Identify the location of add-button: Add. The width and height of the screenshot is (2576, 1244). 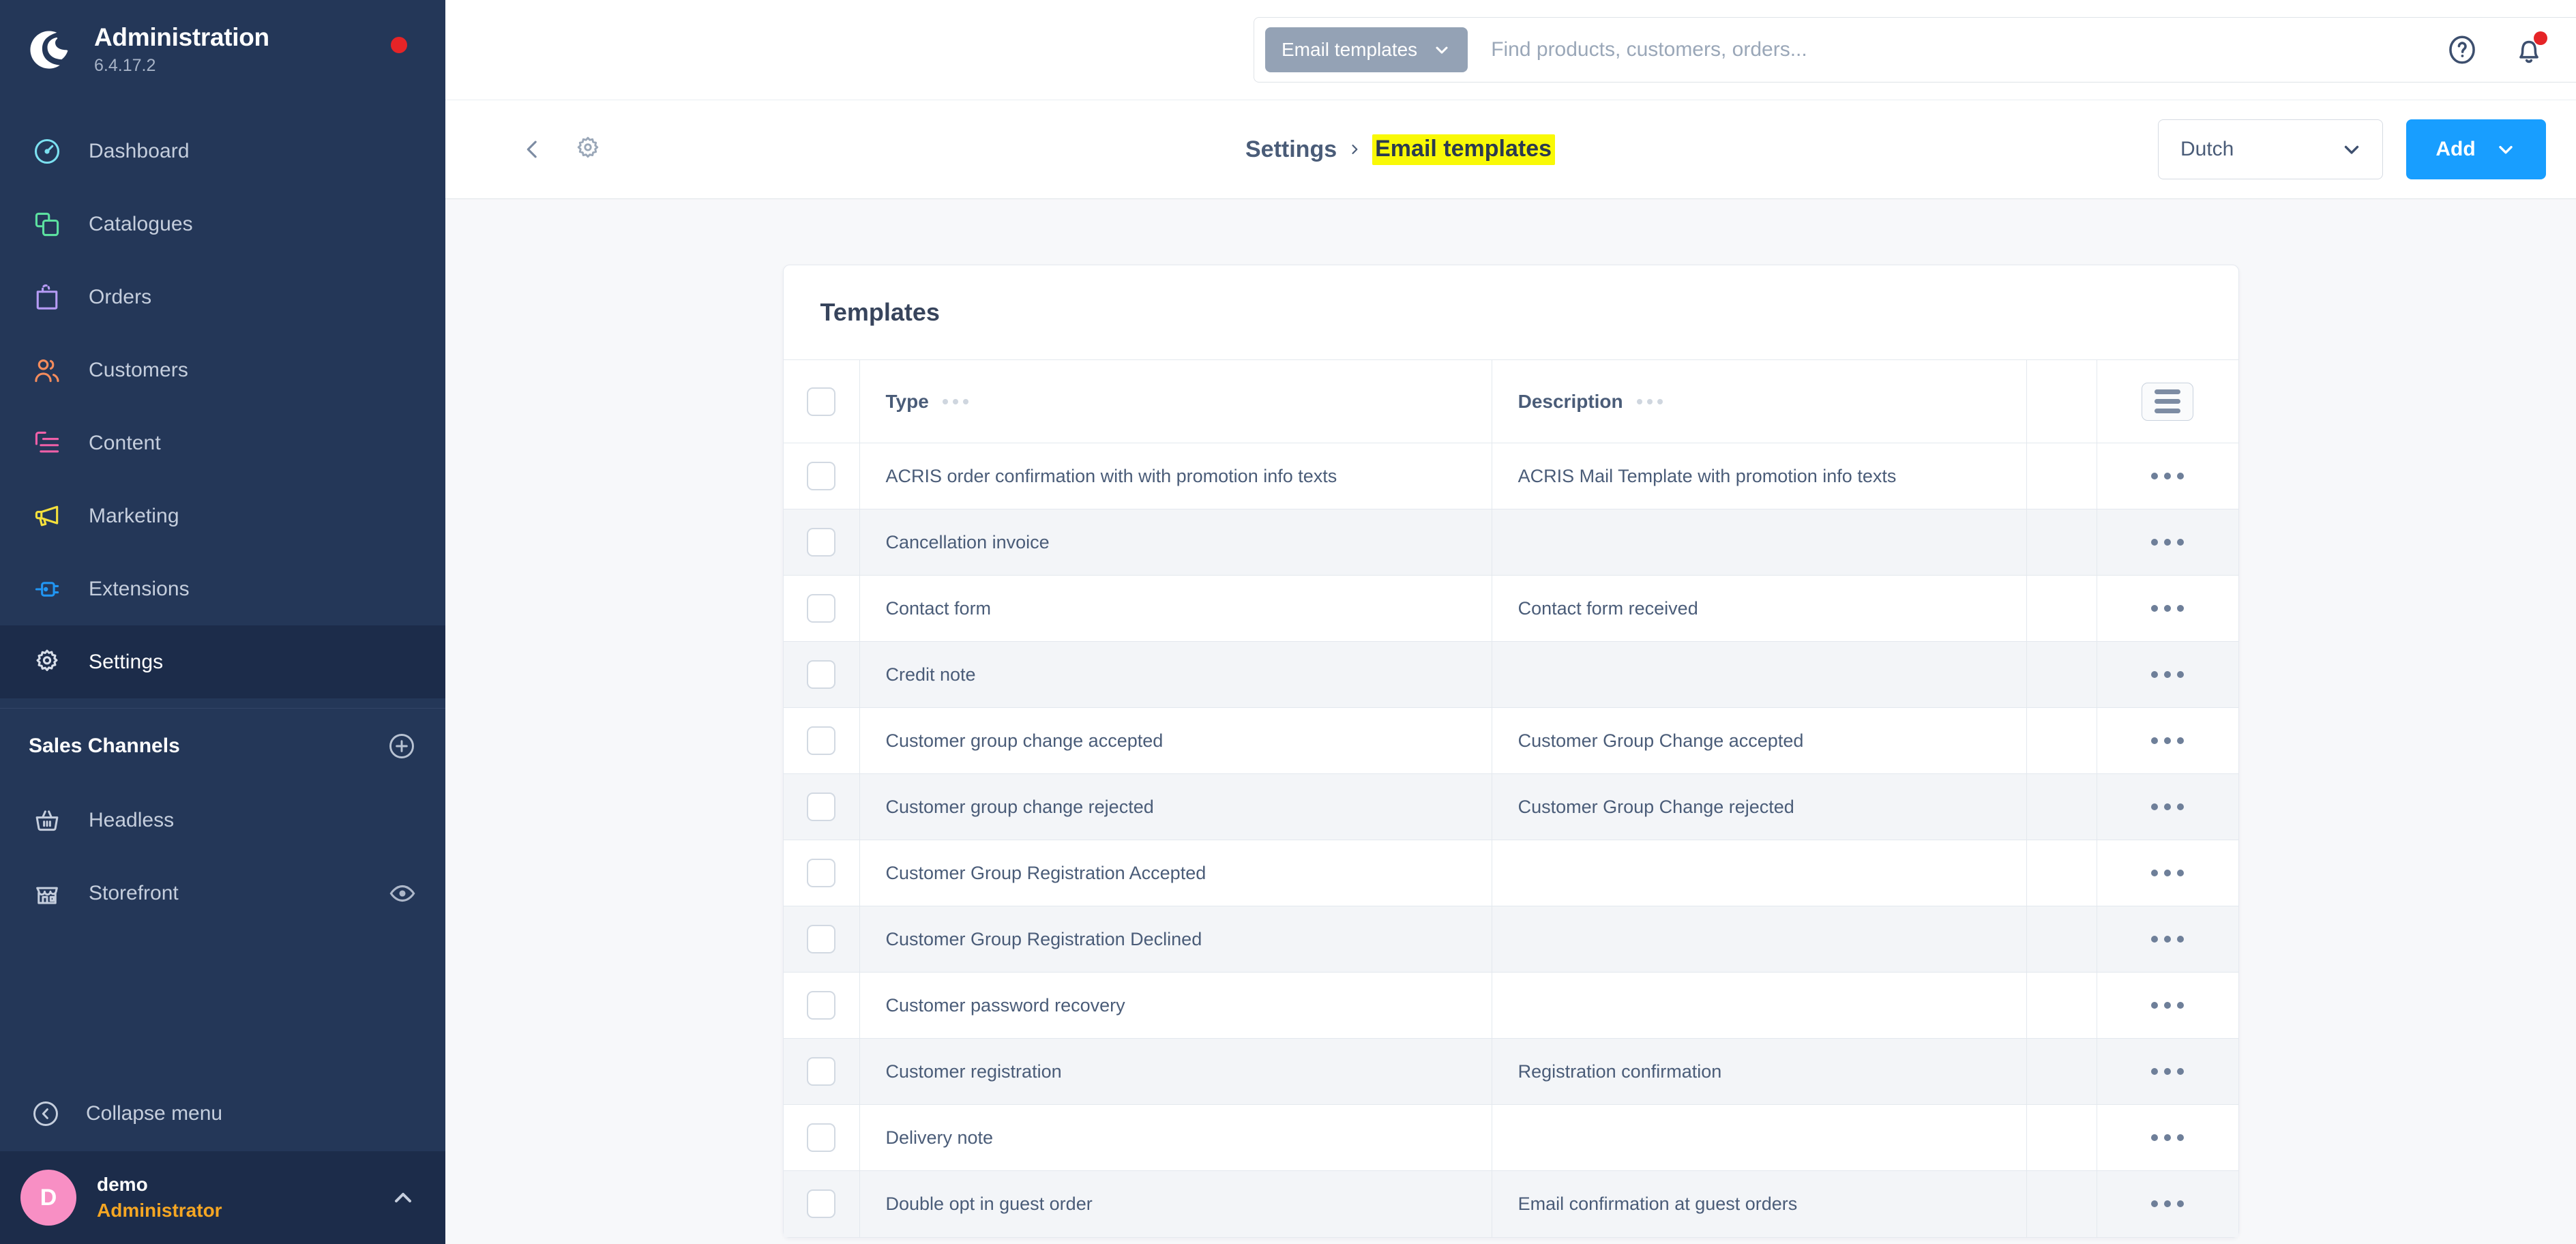
(2476, 149).